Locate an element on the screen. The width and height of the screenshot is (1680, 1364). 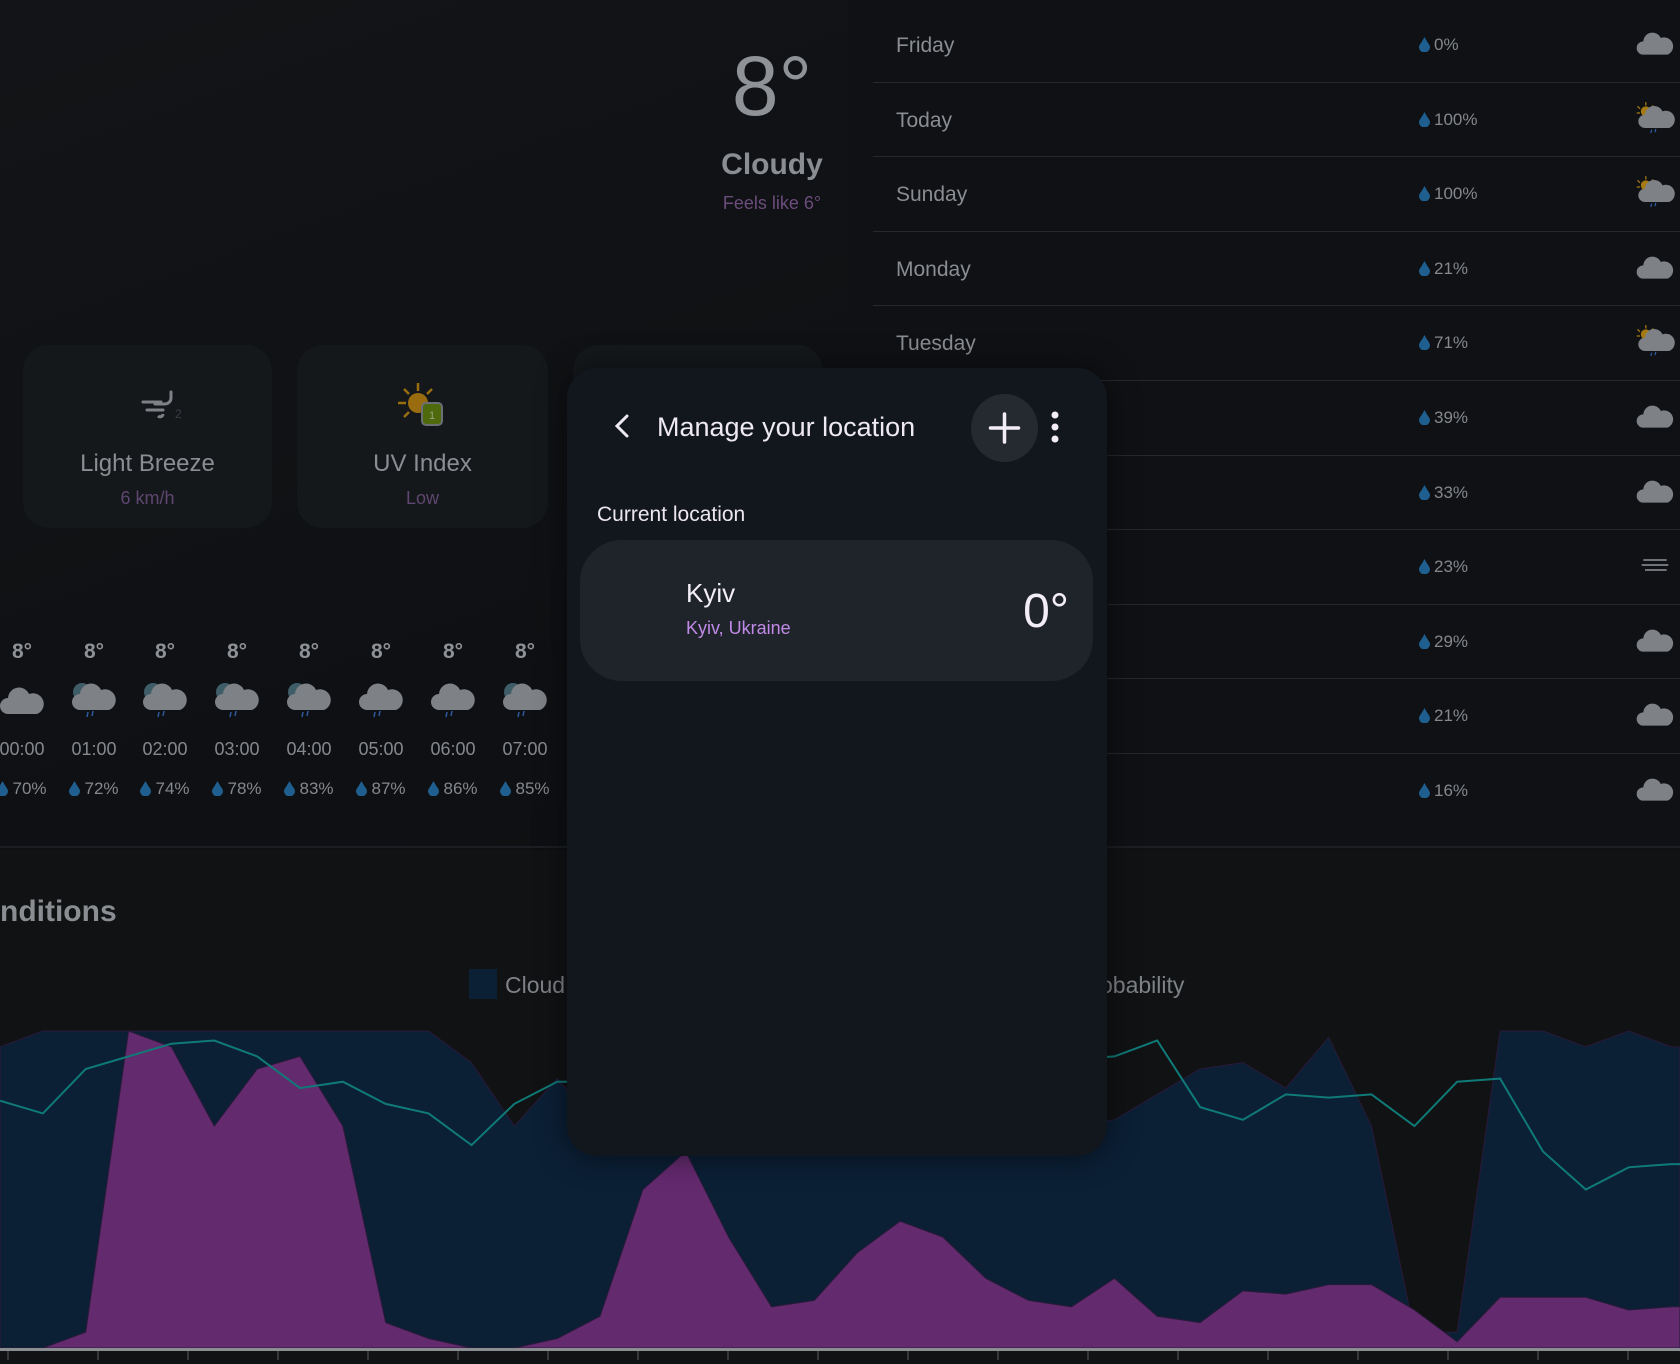
svg-text: 2 is located at coordinates (178, 414).